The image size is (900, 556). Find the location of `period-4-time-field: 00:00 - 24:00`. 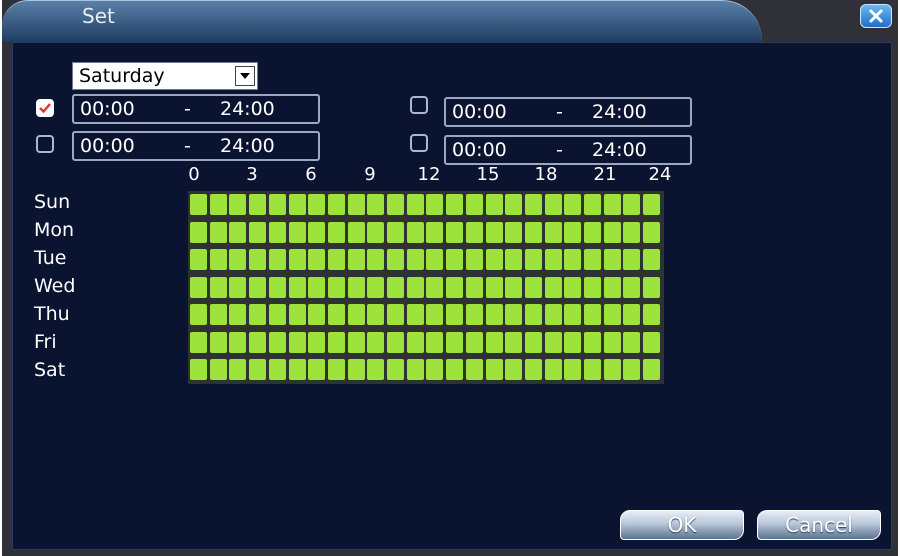

period-4-time-field: 00:00 - 24:00 is located at coordinates (568, 150).